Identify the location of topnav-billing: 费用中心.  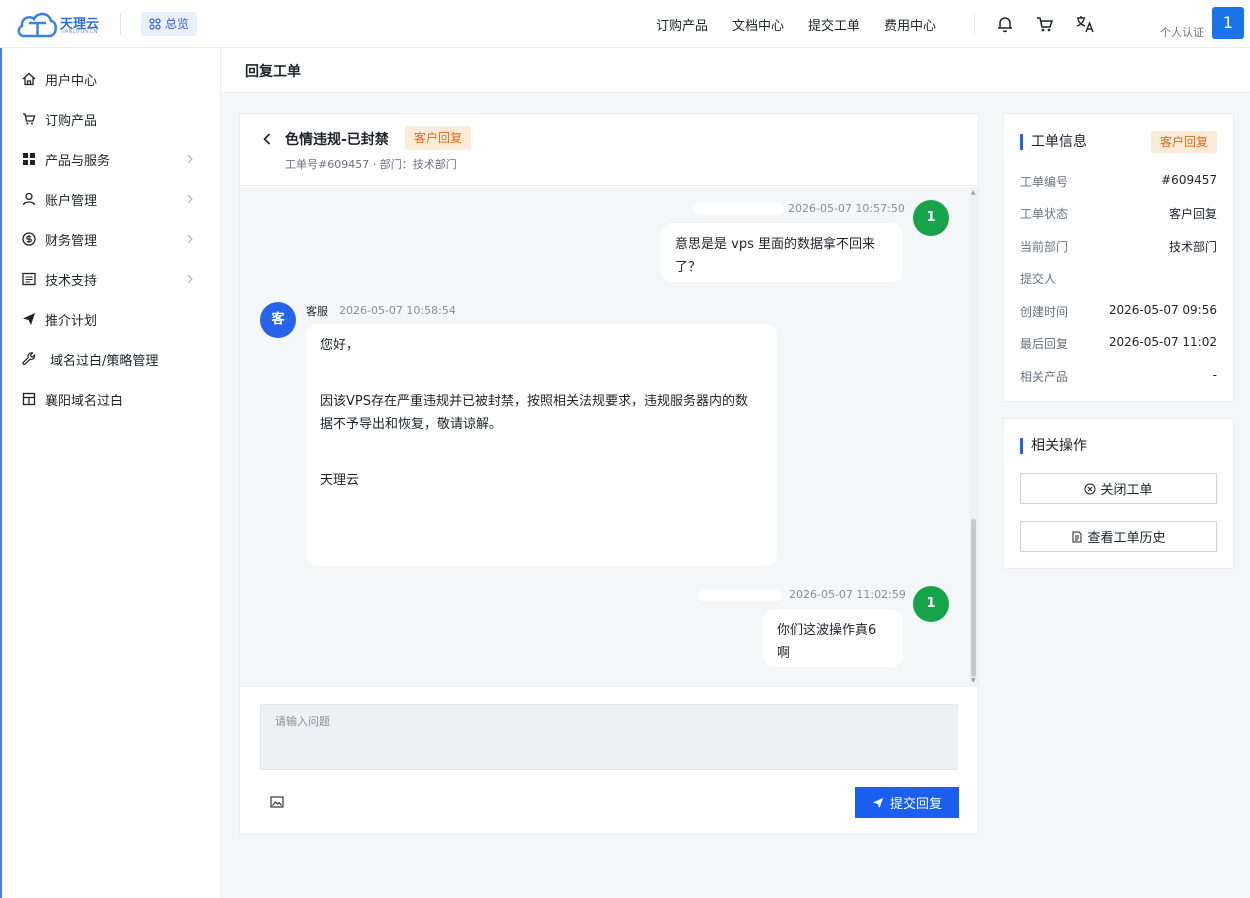
(910, 24).